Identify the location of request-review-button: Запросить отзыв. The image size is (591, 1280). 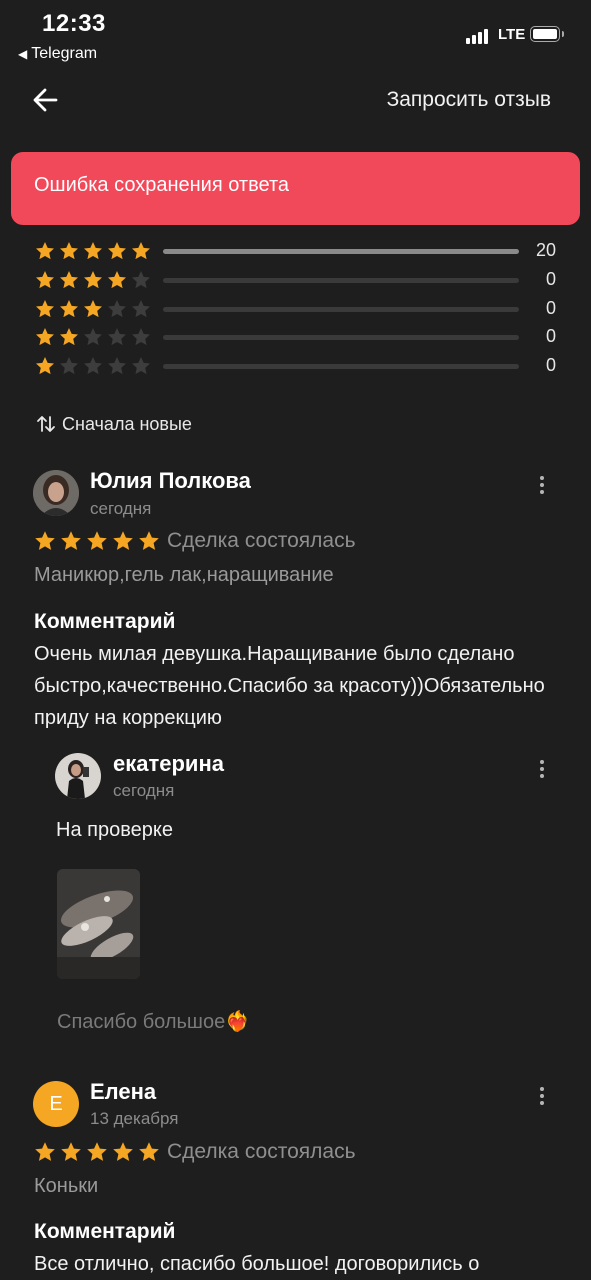
(469, 100).